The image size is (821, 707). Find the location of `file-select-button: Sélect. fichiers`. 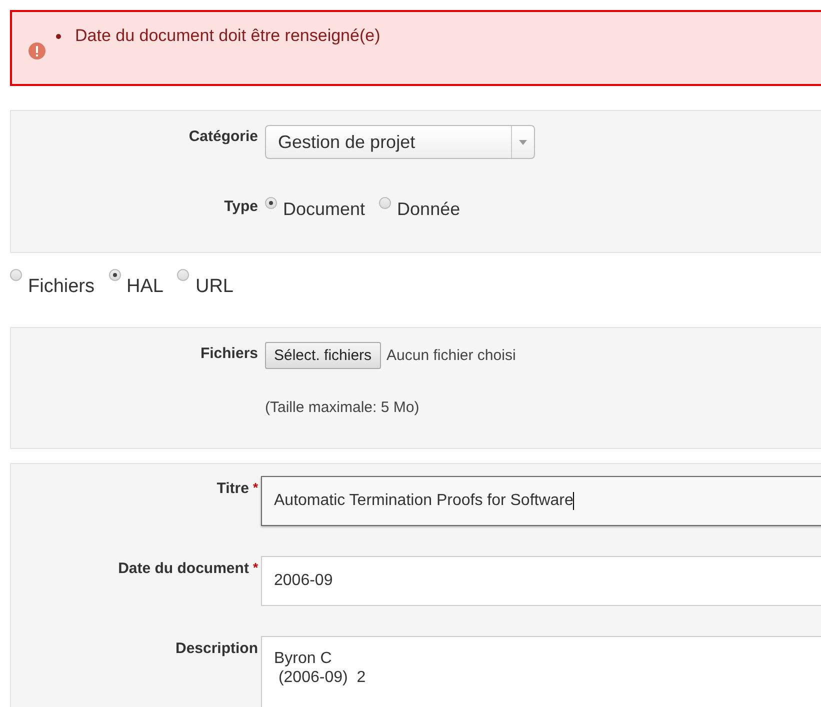

file-select-button: Sélect. fichiers is located at coordinates (323, 355).